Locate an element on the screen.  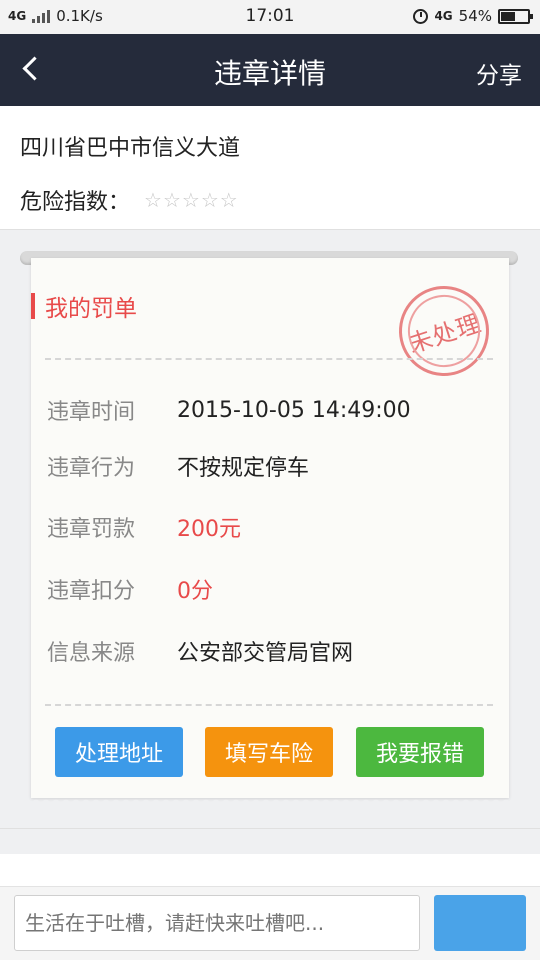
network-type-right: 4G is located at coordinates (443, 16).